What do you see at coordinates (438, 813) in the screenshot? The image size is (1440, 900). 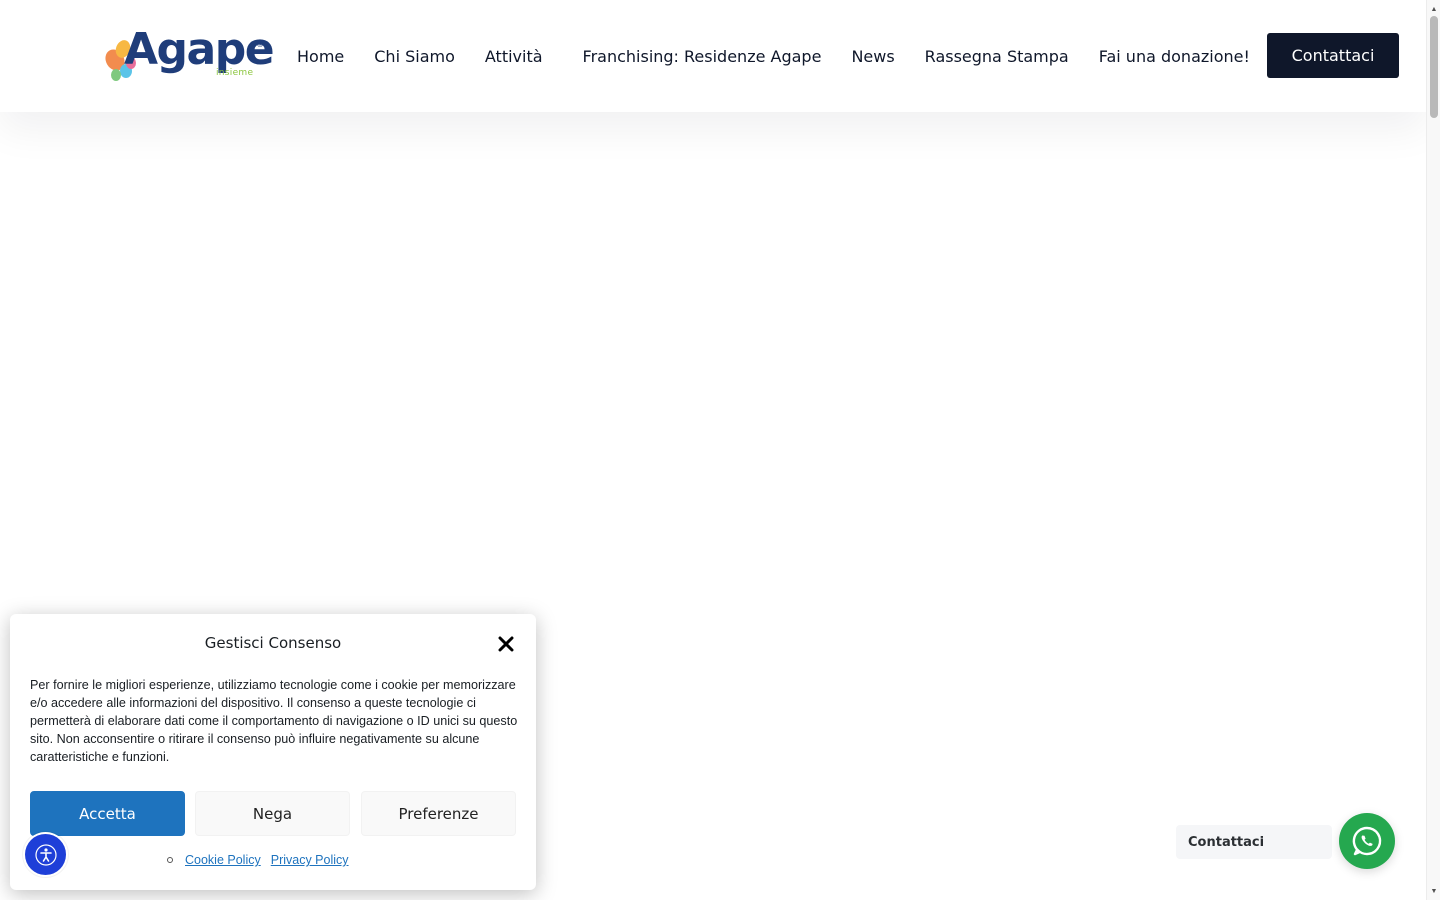 I see `preferences-button: Preferenze` at bounding box center [438, 813].